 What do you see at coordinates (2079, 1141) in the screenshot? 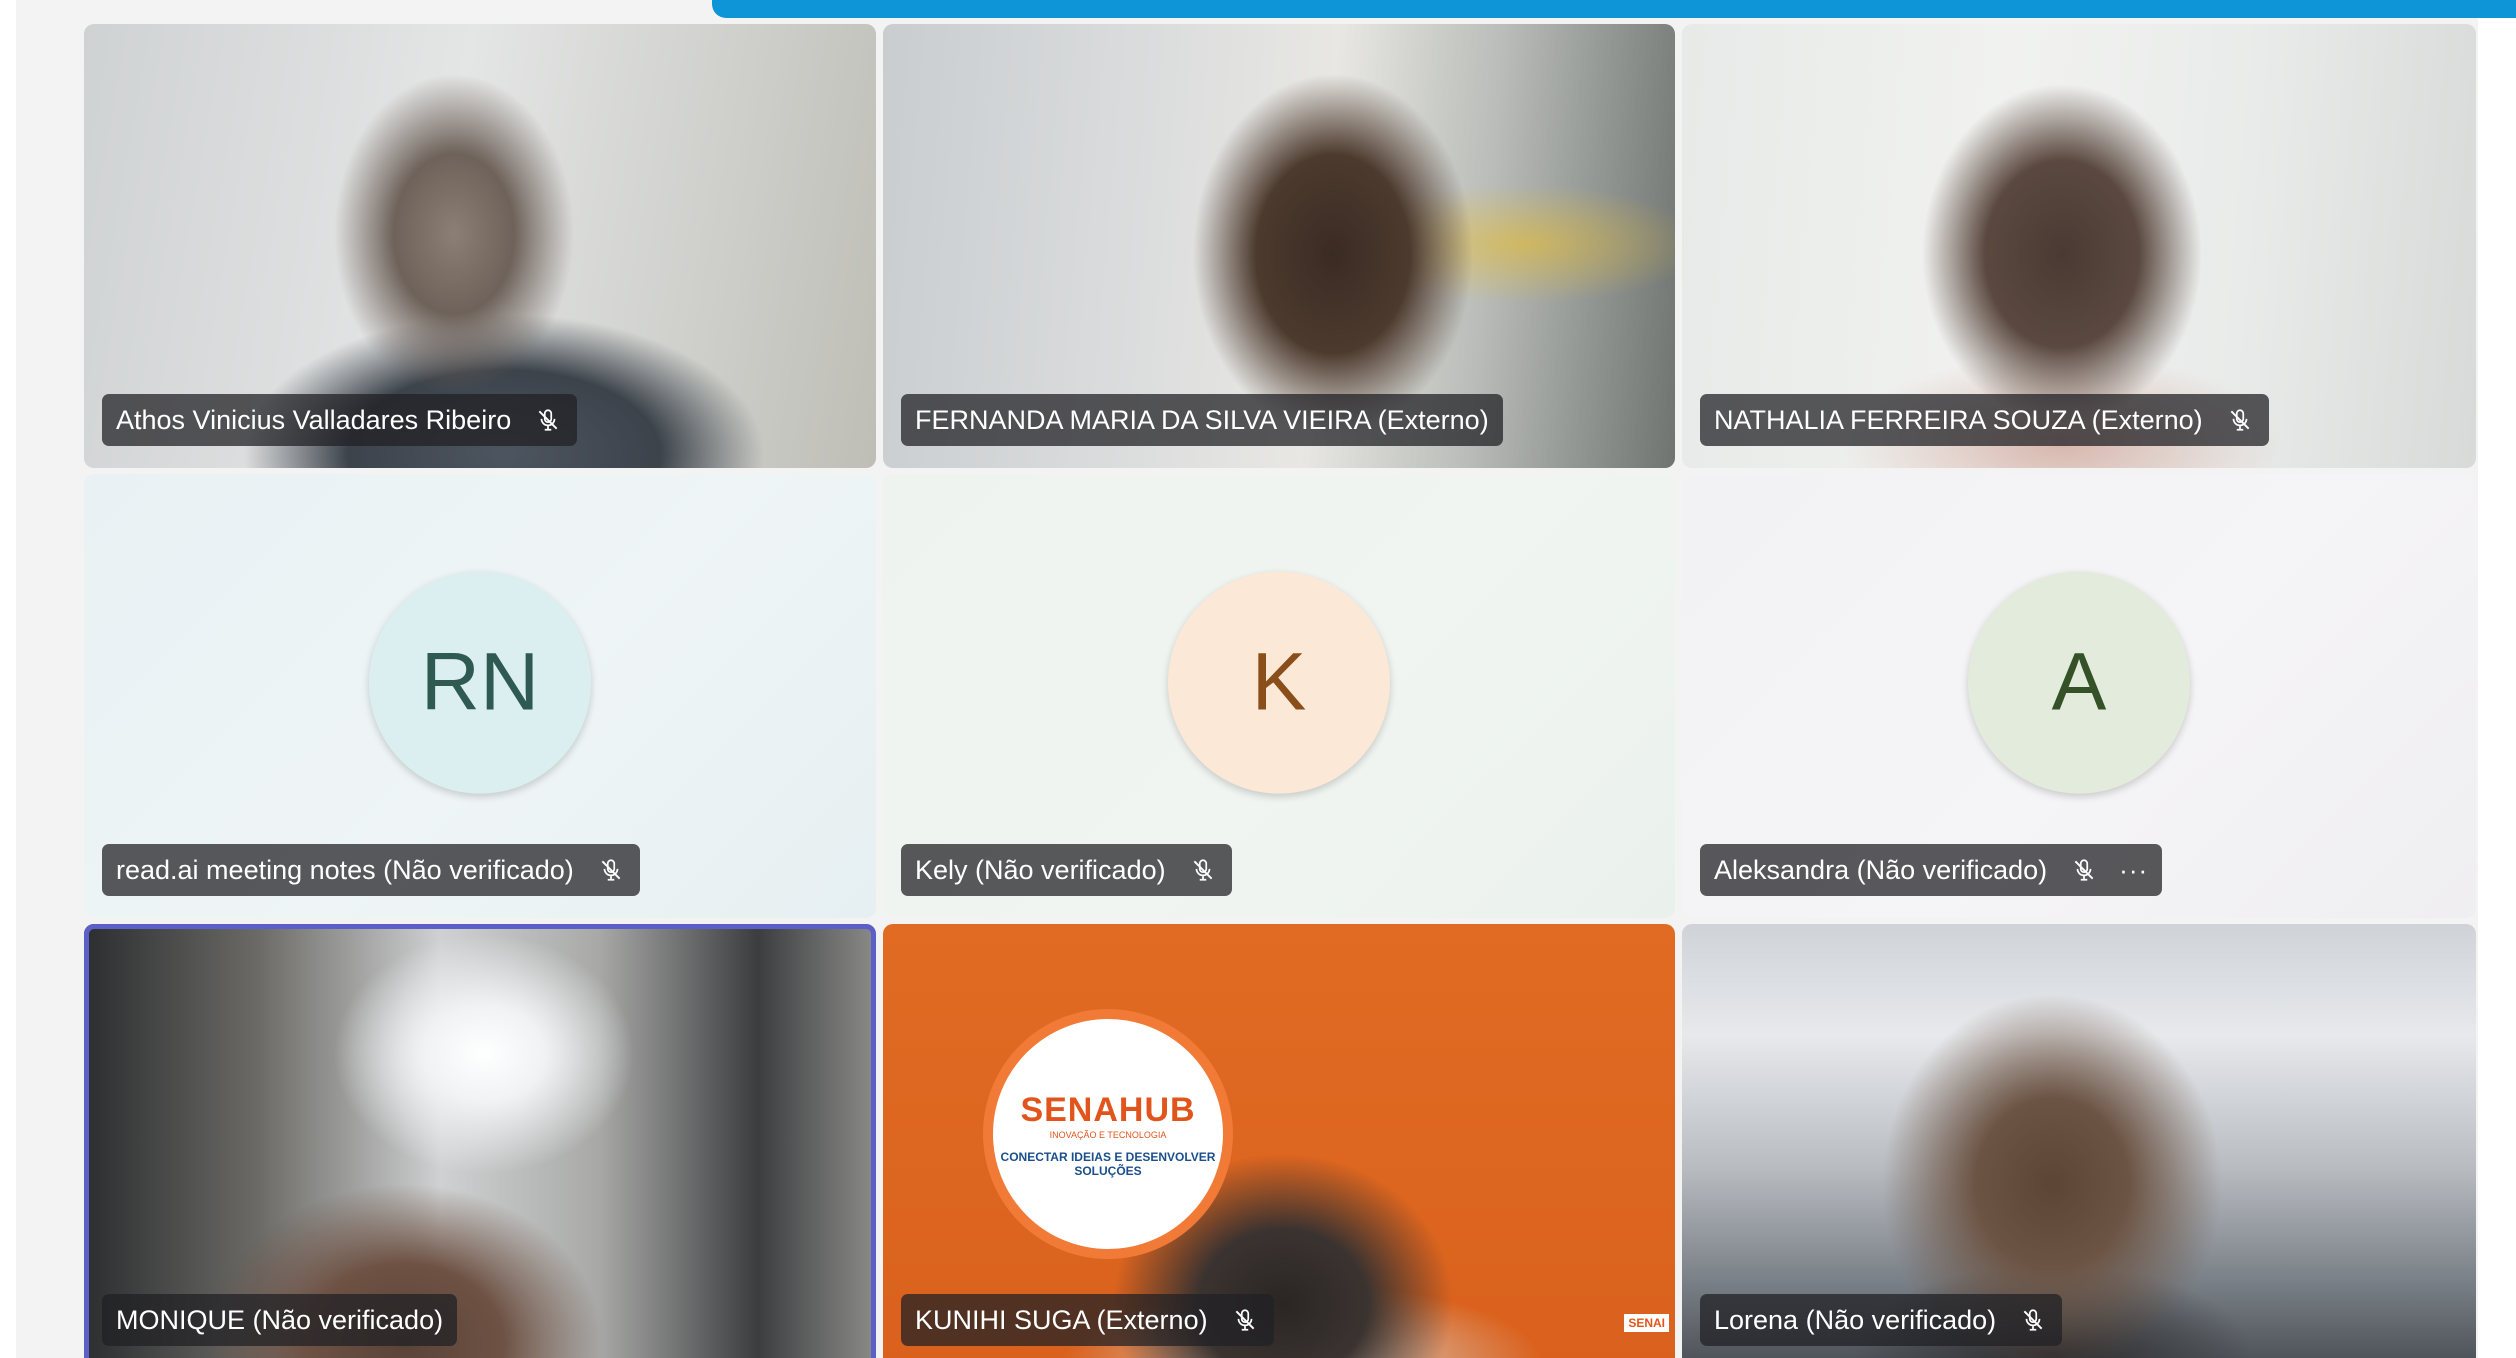
I see `participant-tile-lorena: Lorena (Não verificado)` at bounding box center [2079, 1141].